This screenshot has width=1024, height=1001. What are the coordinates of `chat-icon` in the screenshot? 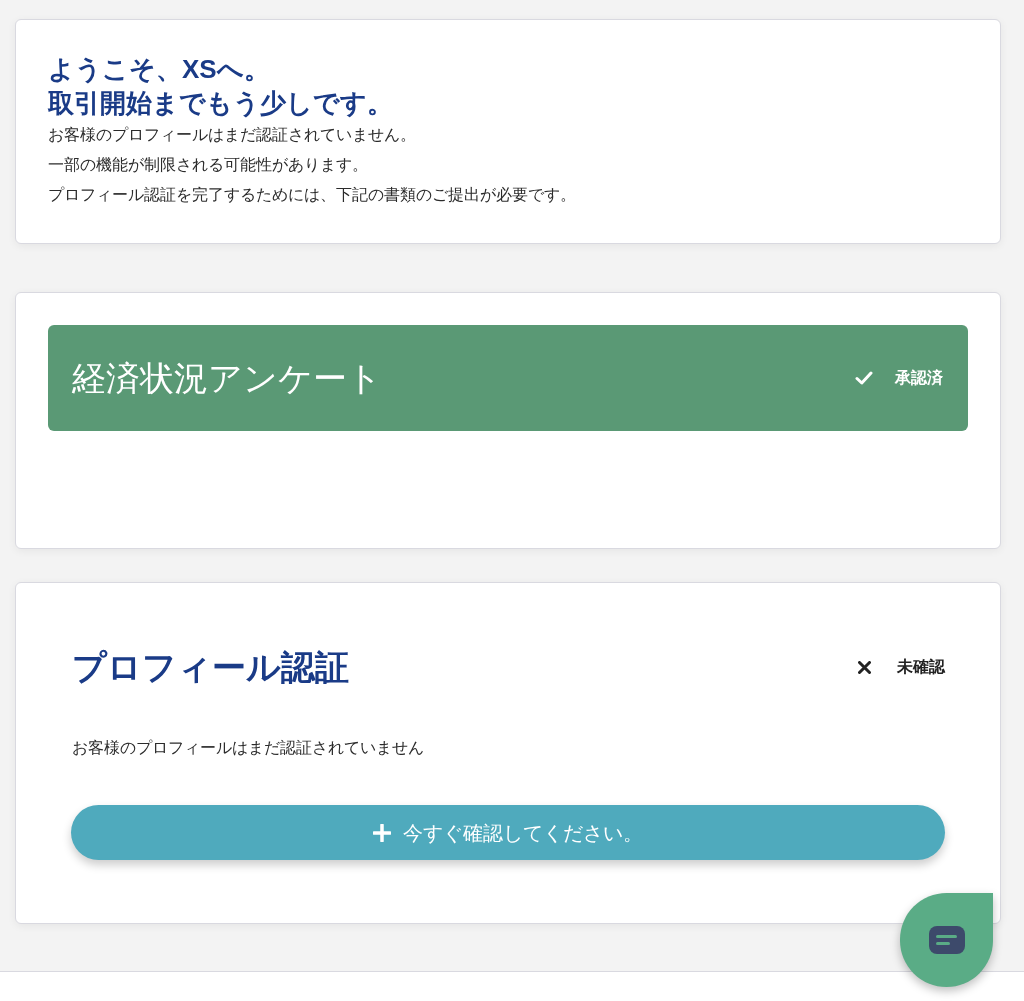 It's located at (946, 940).